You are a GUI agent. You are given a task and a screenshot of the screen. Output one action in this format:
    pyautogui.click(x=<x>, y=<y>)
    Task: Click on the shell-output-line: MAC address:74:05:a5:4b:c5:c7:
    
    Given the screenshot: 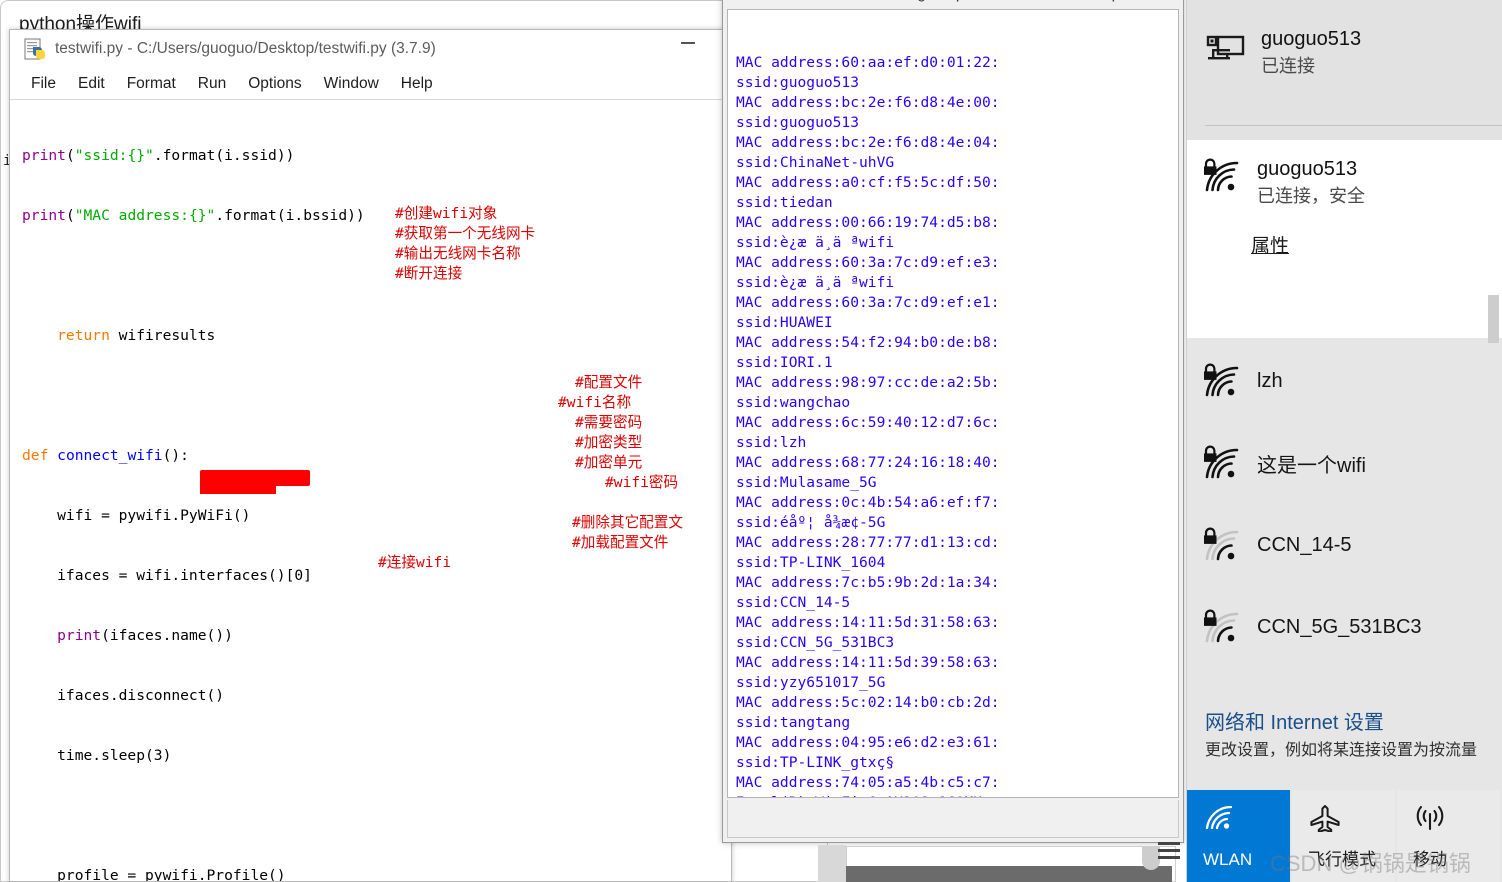 What is the action you would take?
    pyautogui.click(x=868, y=782)
    